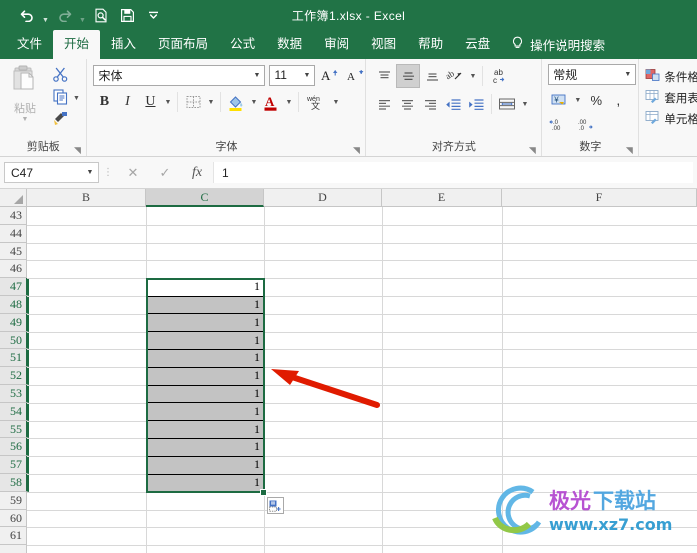 The width and height of the screenshot is (697, 553). Describe the element at coordinates (477, 44) in the screenshot. I see `tab-cloud-disk: 云盘` at that location.